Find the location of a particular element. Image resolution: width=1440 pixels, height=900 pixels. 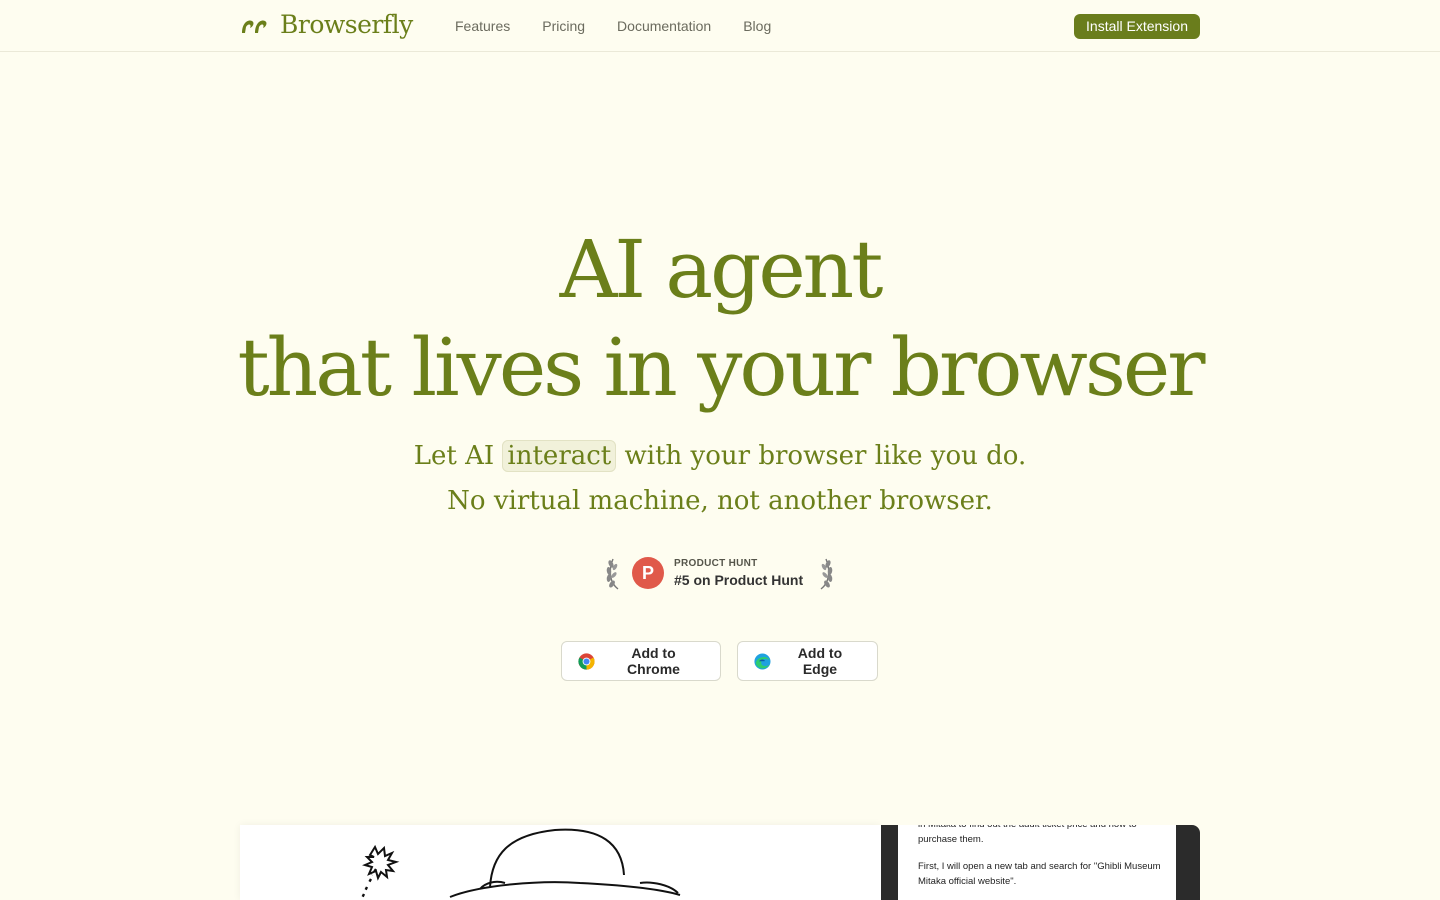

subtitle-prefix: Let AI is located at coordinates (454, 456).